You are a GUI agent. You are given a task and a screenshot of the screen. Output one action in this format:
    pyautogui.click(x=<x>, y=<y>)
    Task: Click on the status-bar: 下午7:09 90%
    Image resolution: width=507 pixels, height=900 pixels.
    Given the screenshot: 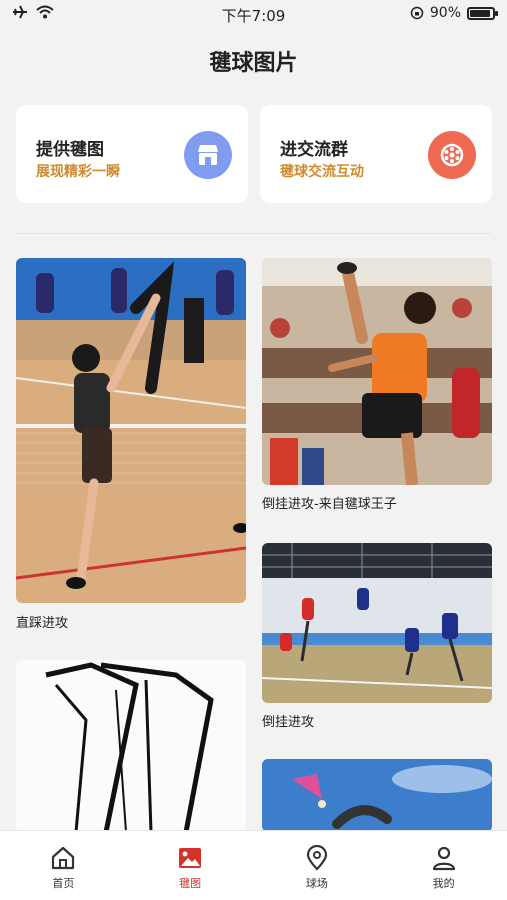 What is the action you would take?
    pyautogui.click(x=253, y=14)
    